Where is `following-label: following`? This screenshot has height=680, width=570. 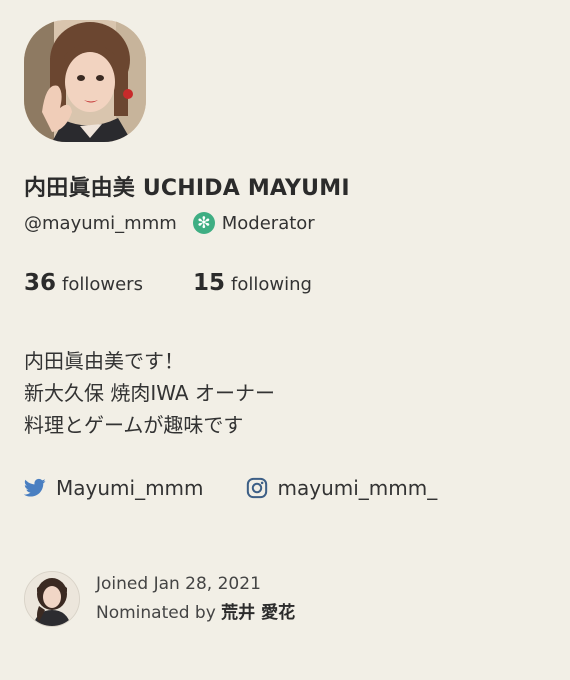 following-label: following is located at coordinates (271, 284).